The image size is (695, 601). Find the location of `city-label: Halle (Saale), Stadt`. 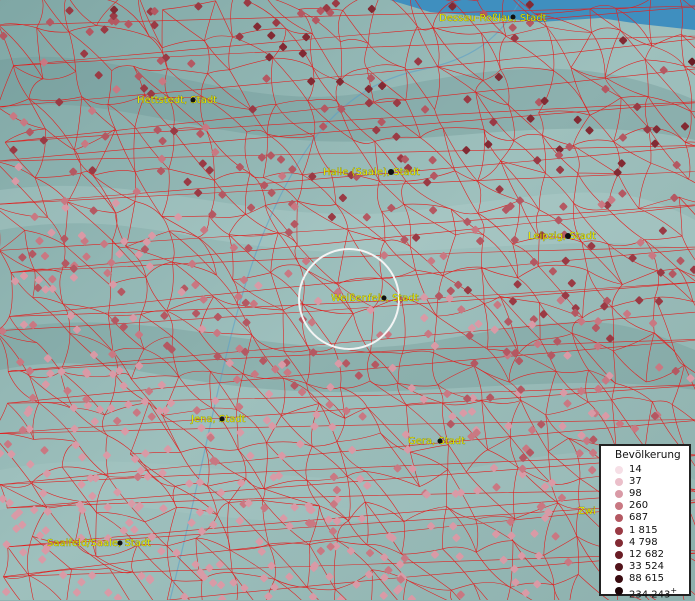

city-label: Halle (Saale), Stadt is located at coordinates (371, 172).